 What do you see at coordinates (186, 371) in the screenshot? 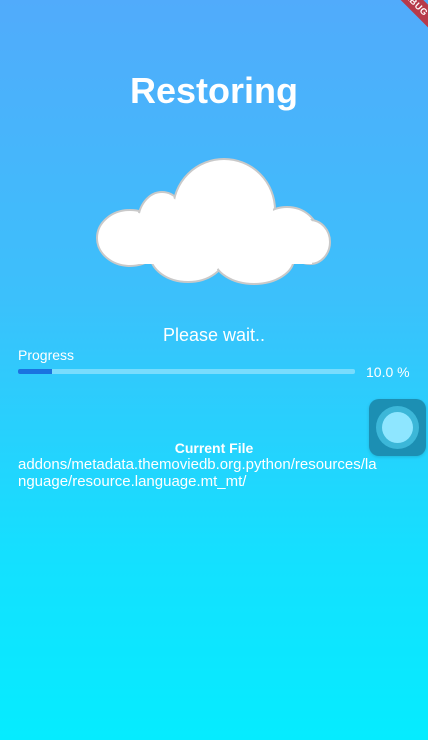
I see `progress-bar` at bounding box center [186, 371].